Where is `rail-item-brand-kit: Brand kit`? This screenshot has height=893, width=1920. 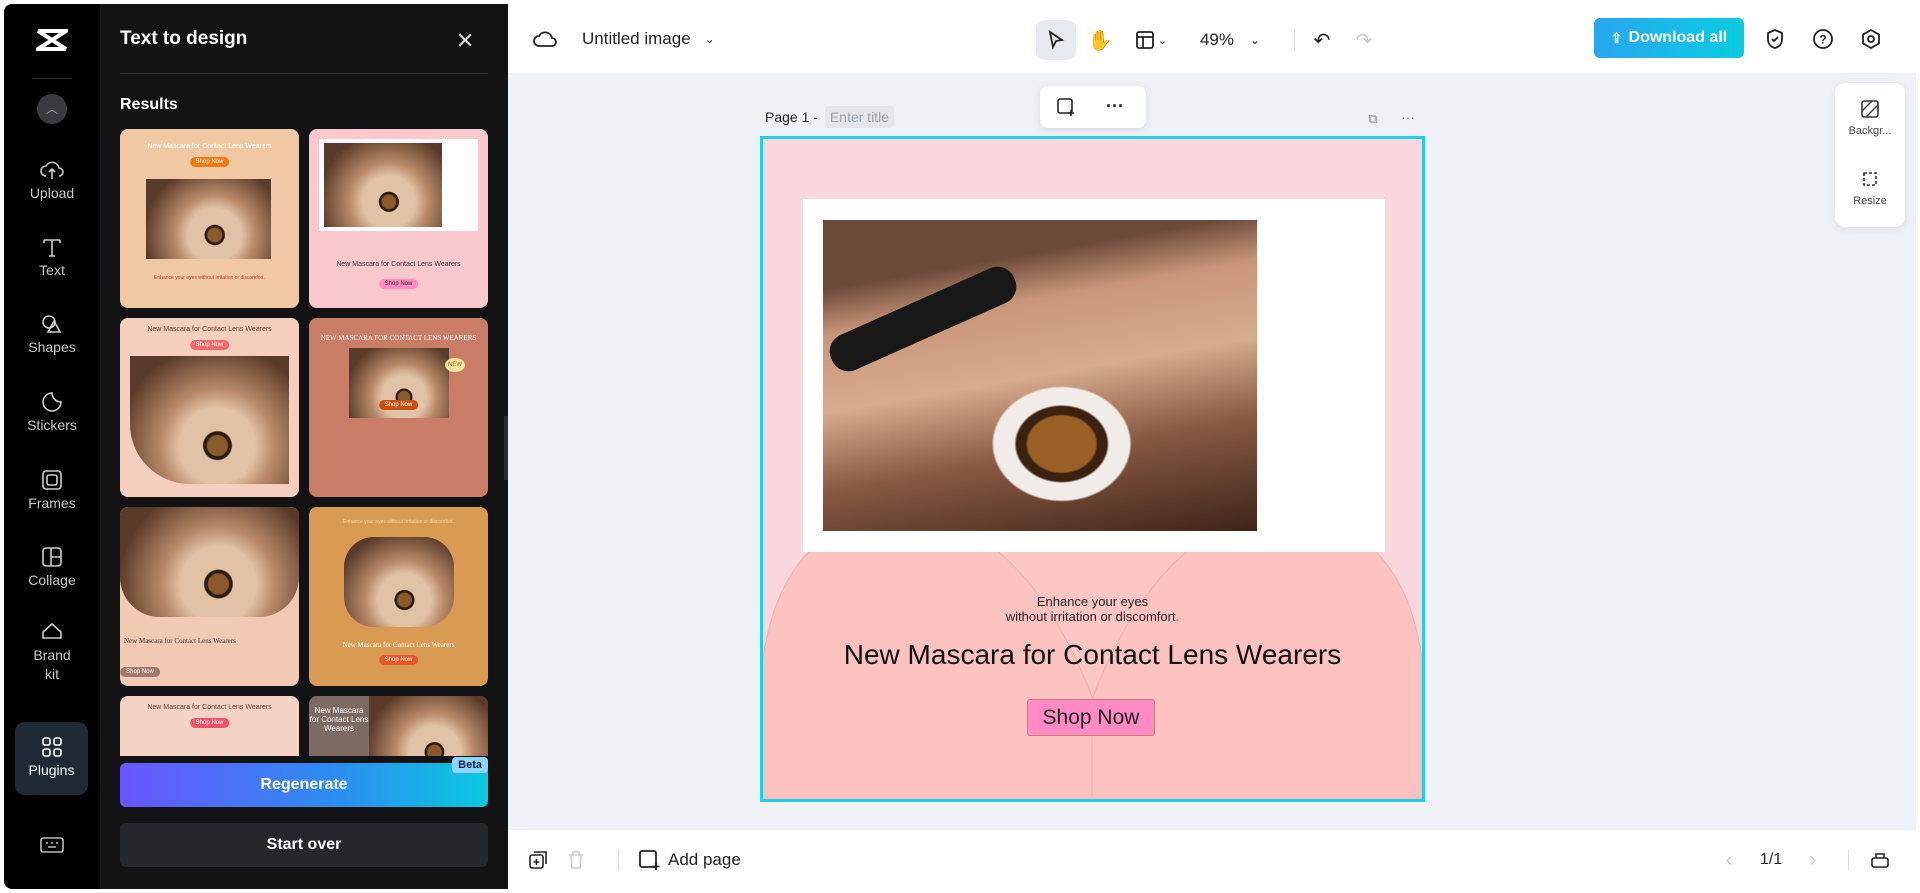 rail-item-brand-kit: Brand kit is located at coordinates (52, 652).